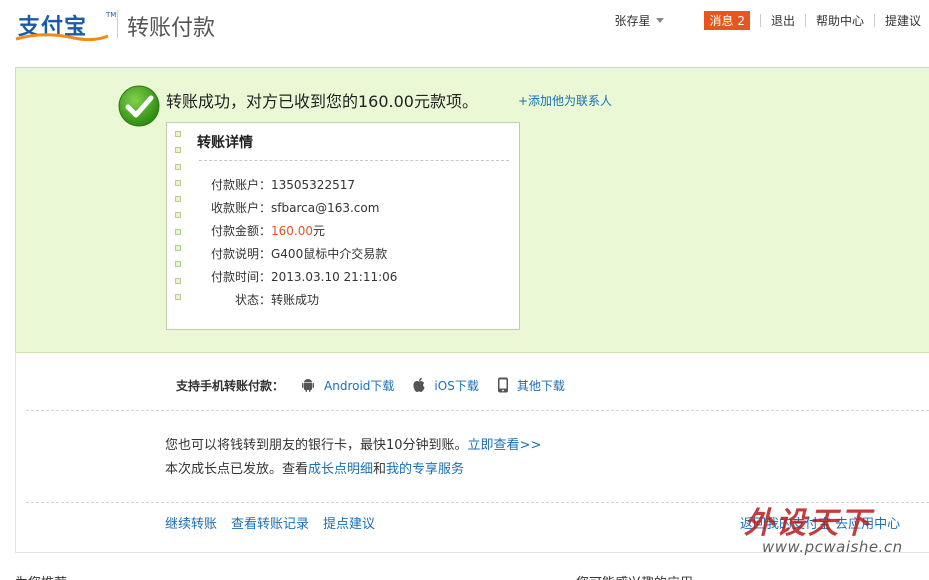  What do you see at coordinates (464, 25) in the screenshot?
I see `header: 支付宝 TM 转账付款 张存星 消息 2 退出 帮助中心 提建议` at bounding box center [464, 25].